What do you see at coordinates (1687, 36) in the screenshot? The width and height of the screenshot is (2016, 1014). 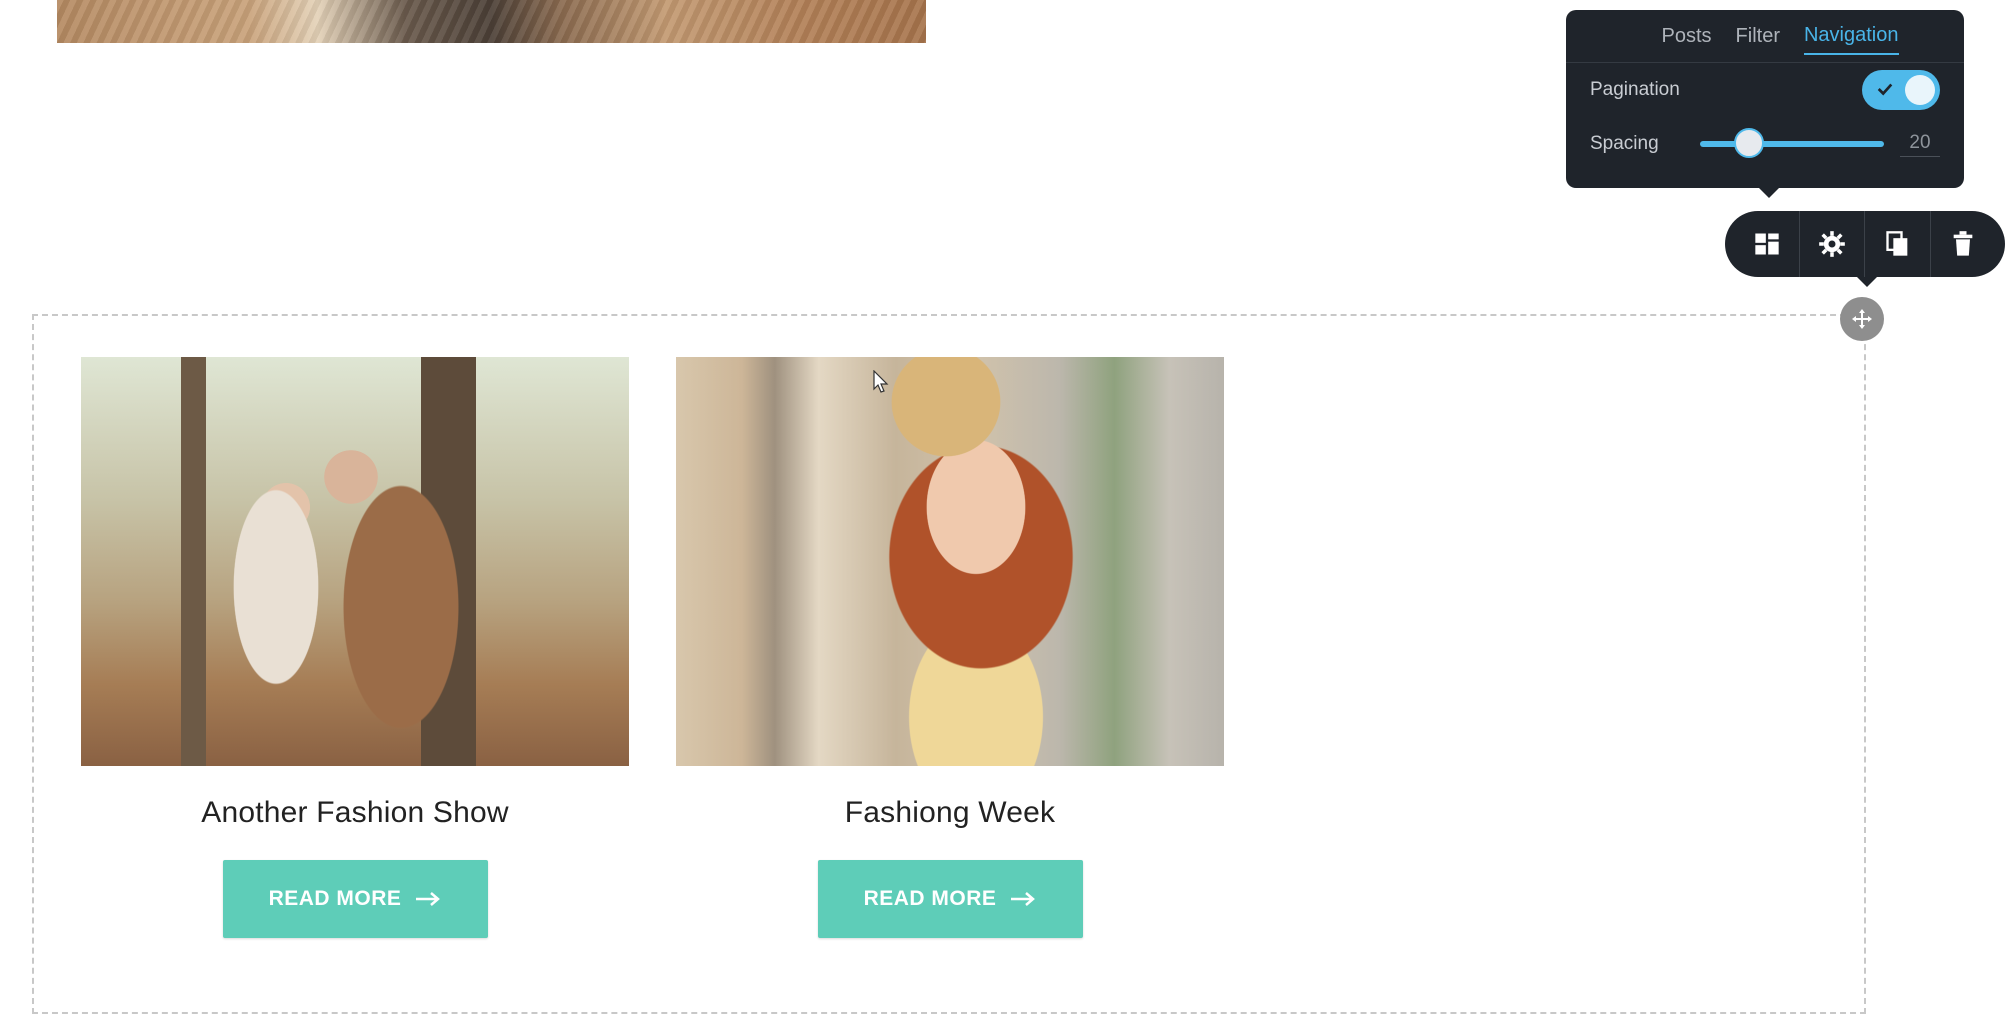 I see `tab-posts: Posts` at bounding box center [1687, 36].